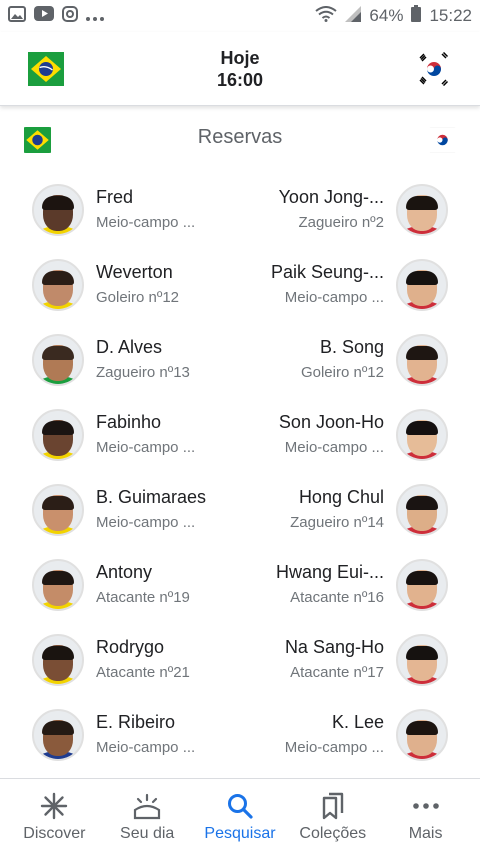  Describe the element at coordinates (442, 140) in the screenshot. I see `korea-flag-small-icon` at that location.